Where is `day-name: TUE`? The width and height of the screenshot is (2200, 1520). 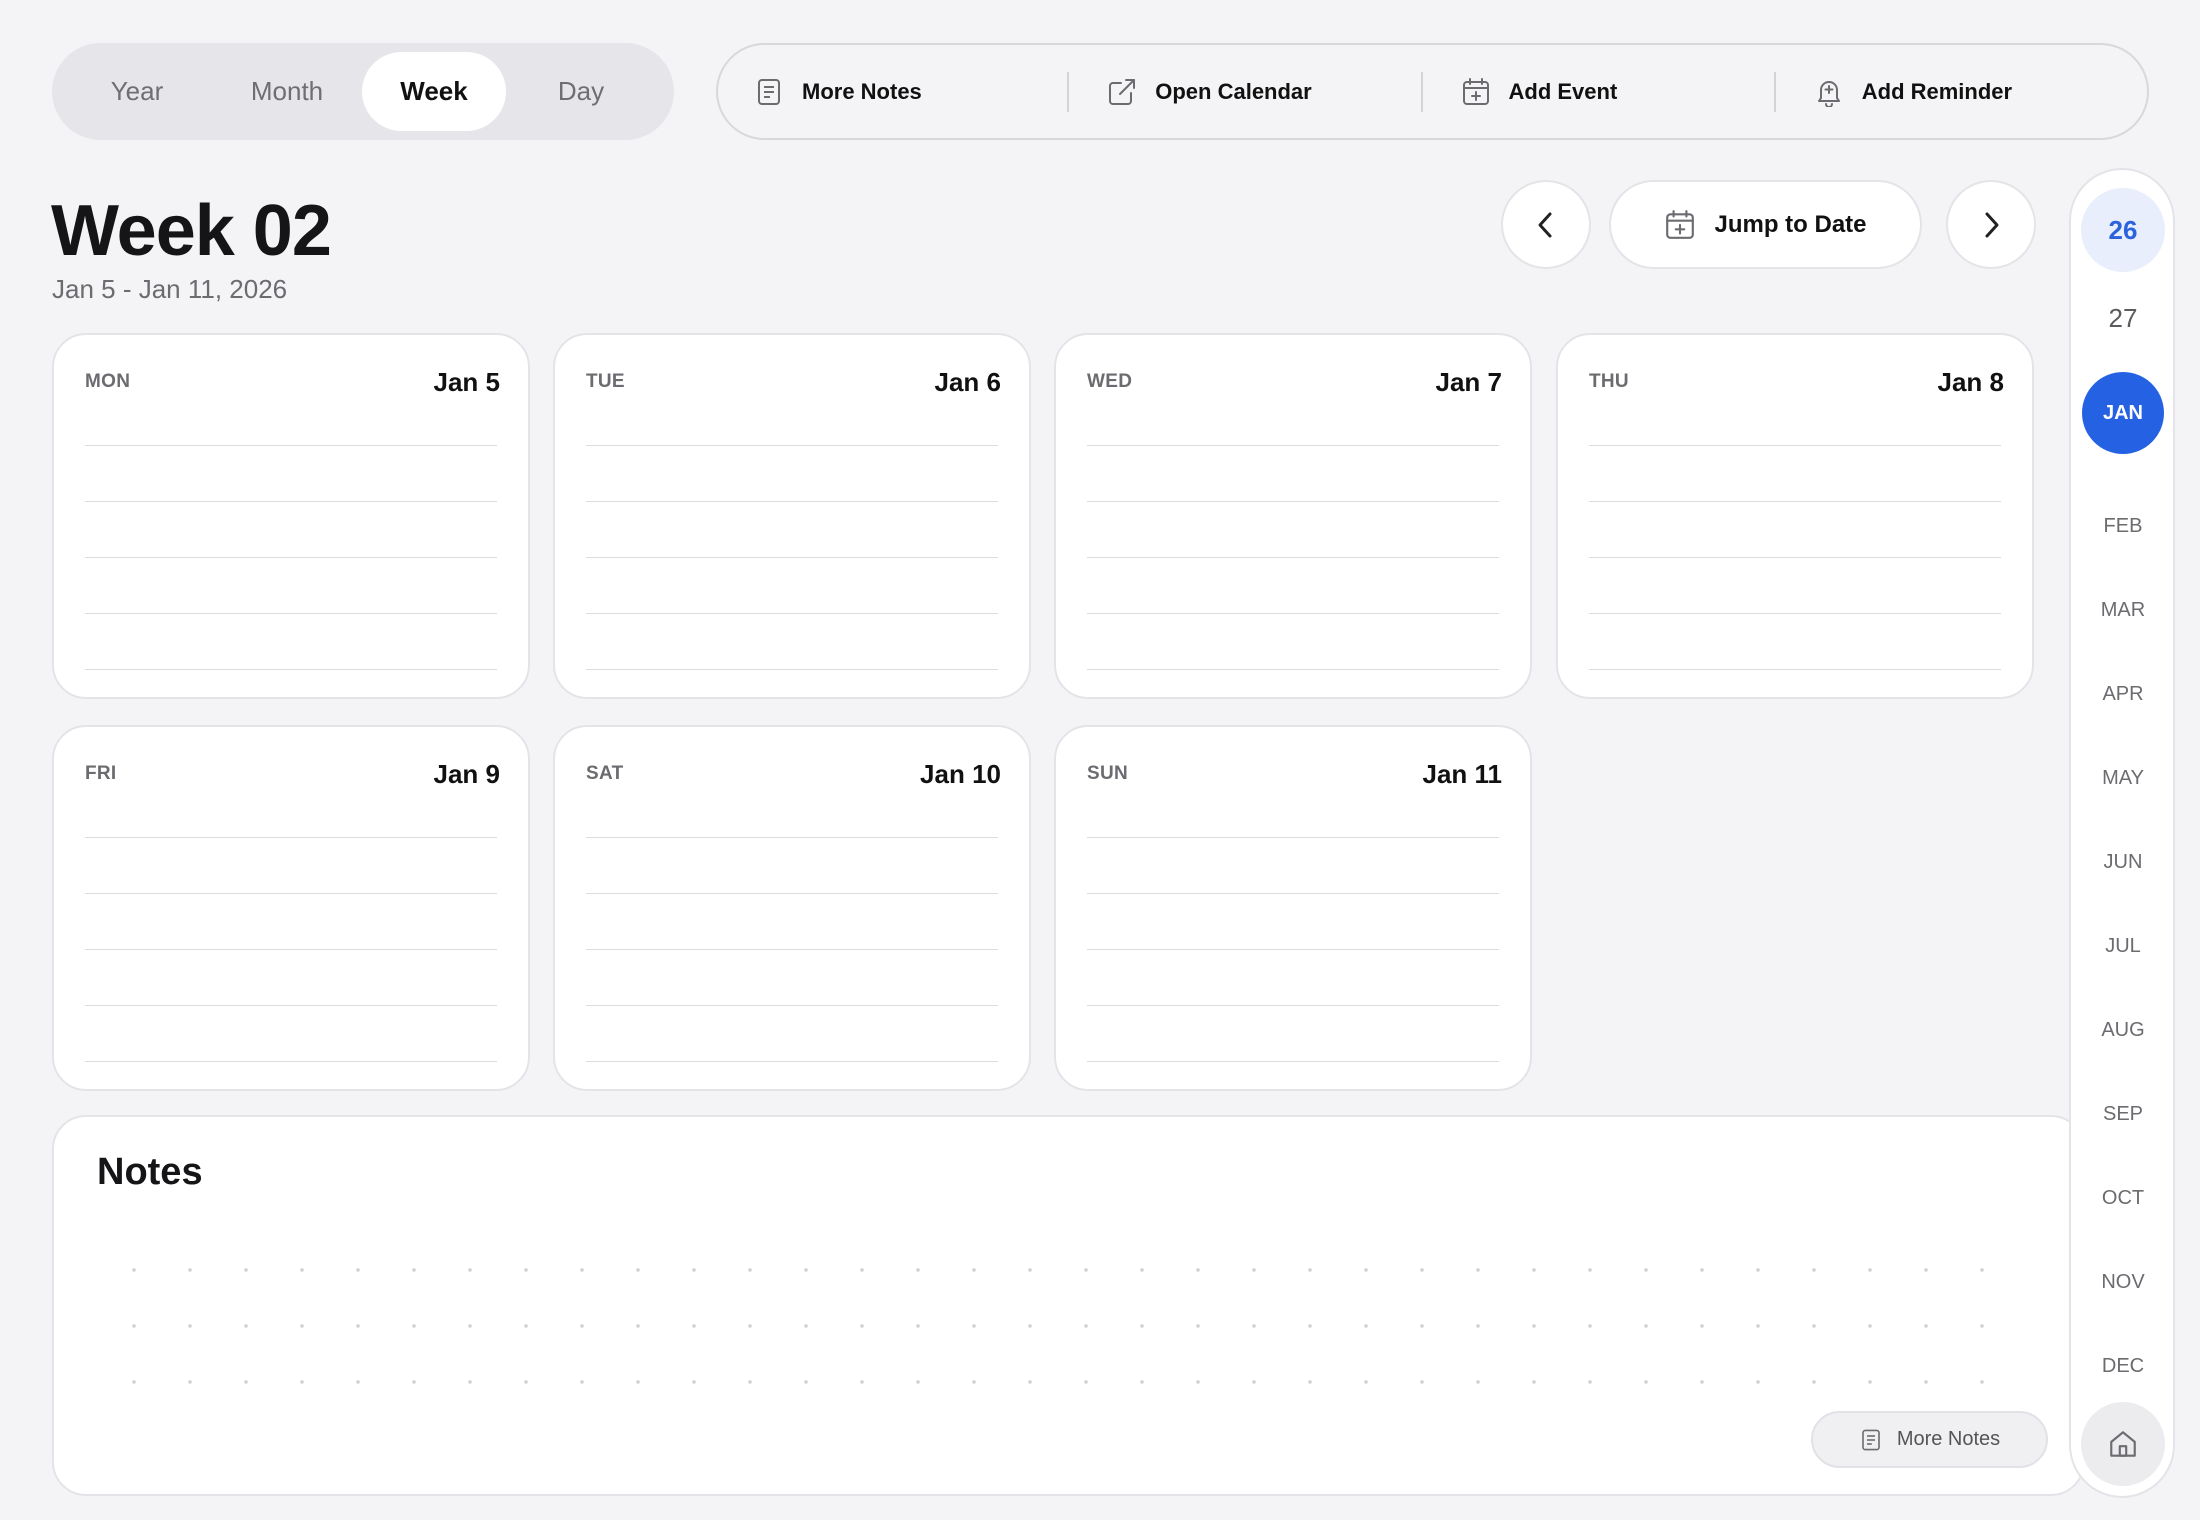
day-name: TUE is located at coordinates (605, 381).